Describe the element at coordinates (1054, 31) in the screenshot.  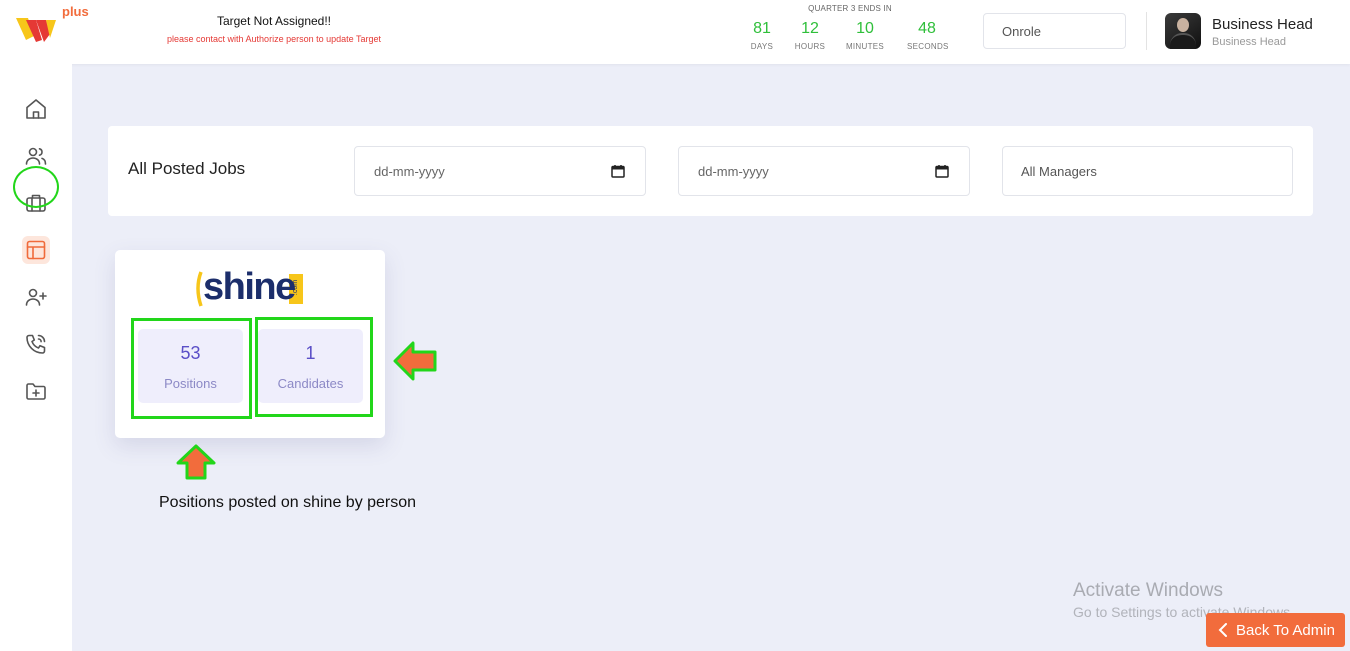
I see `role-select: Onrole` at that location.